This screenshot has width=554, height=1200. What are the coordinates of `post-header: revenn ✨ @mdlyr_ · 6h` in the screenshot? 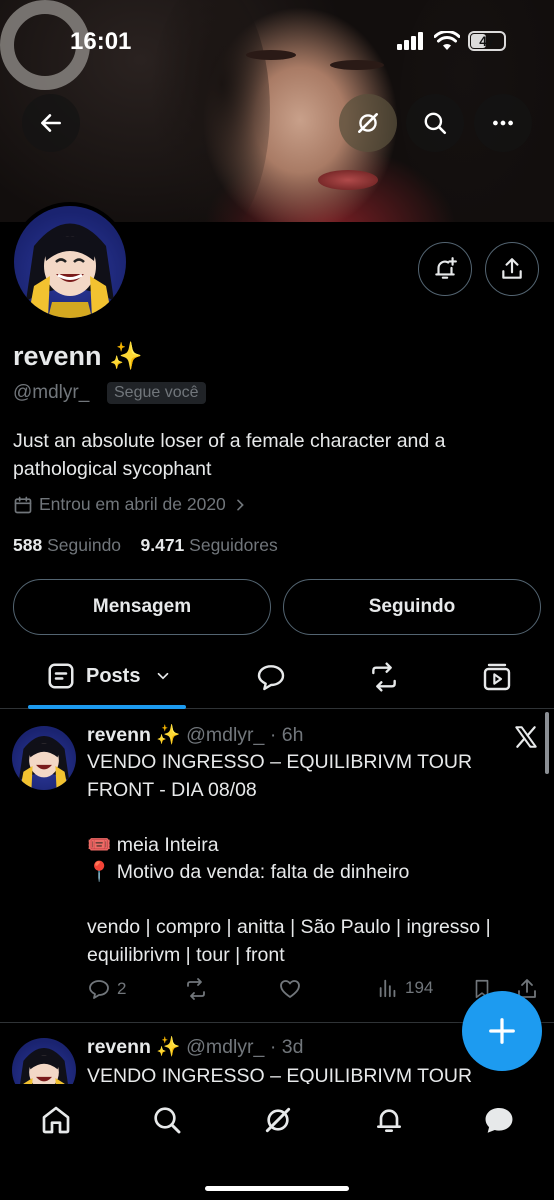 It's located at (195, 735).